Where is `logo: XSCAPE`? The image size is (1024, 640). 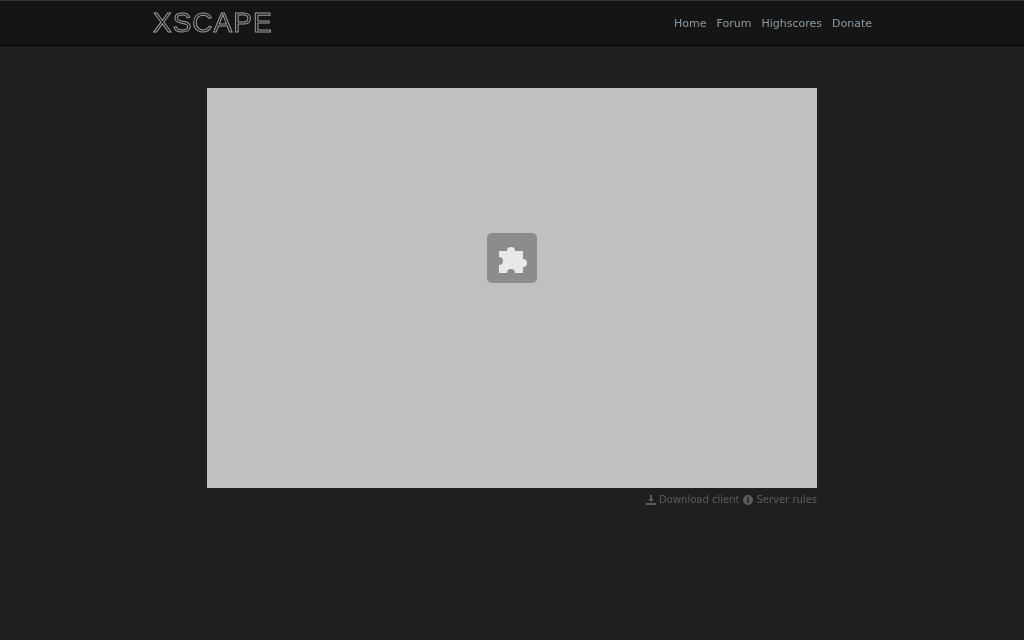
logo: XSCAPE is located at coordinates (213, 23).